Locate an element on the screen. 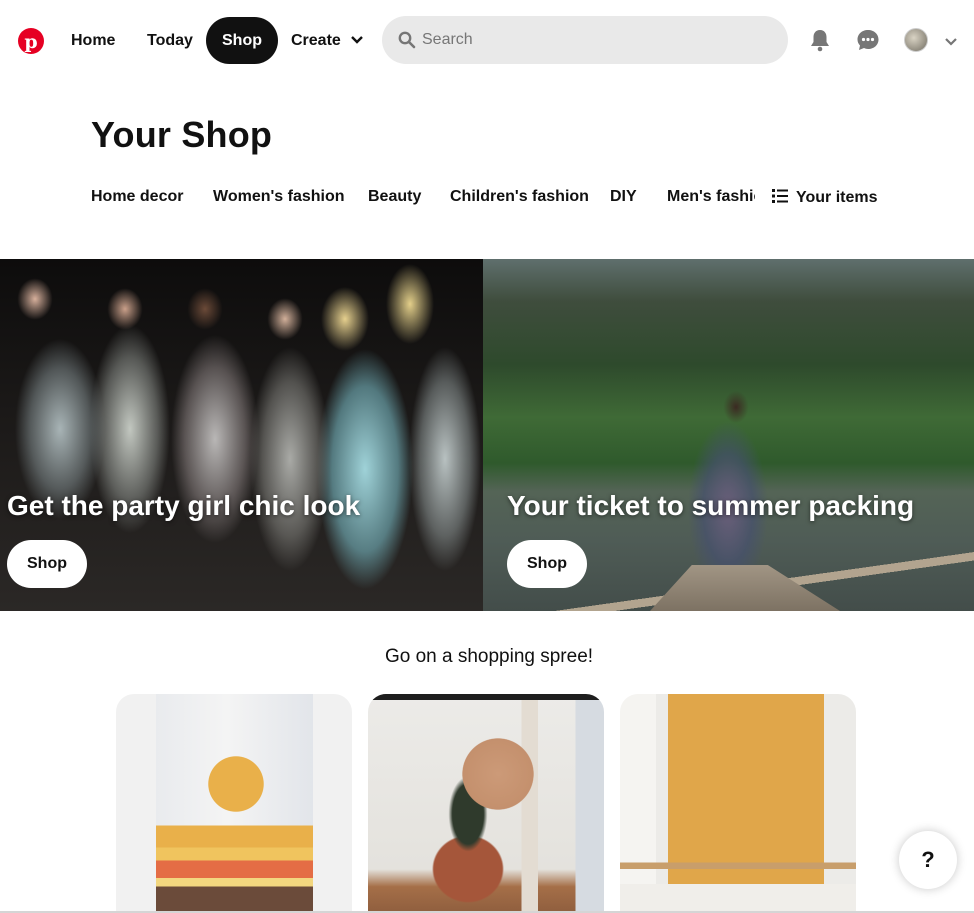  chat-icon is located at coordinates (868, 42).